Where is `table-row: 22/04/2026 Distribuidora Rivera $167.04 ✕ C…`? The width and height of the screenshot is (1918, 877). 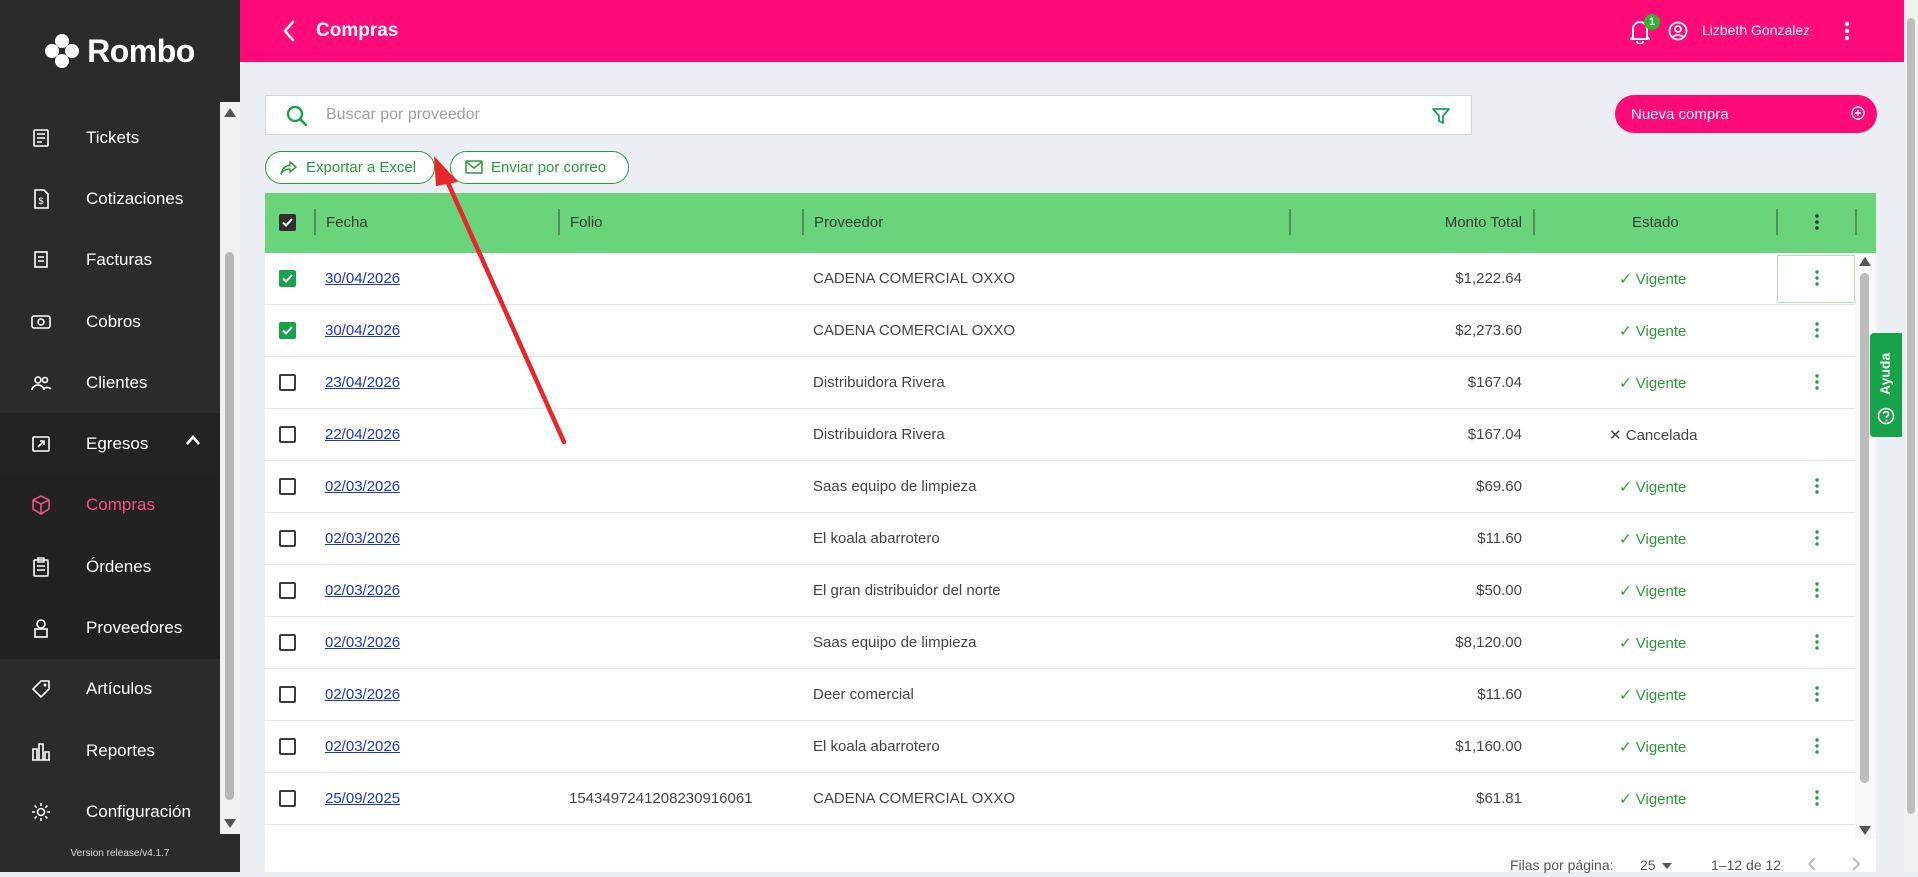 table-row: 22/04/2026 Distribuidora Rivera $167.04 ✕ C… is located at coordinates (1060, 435).